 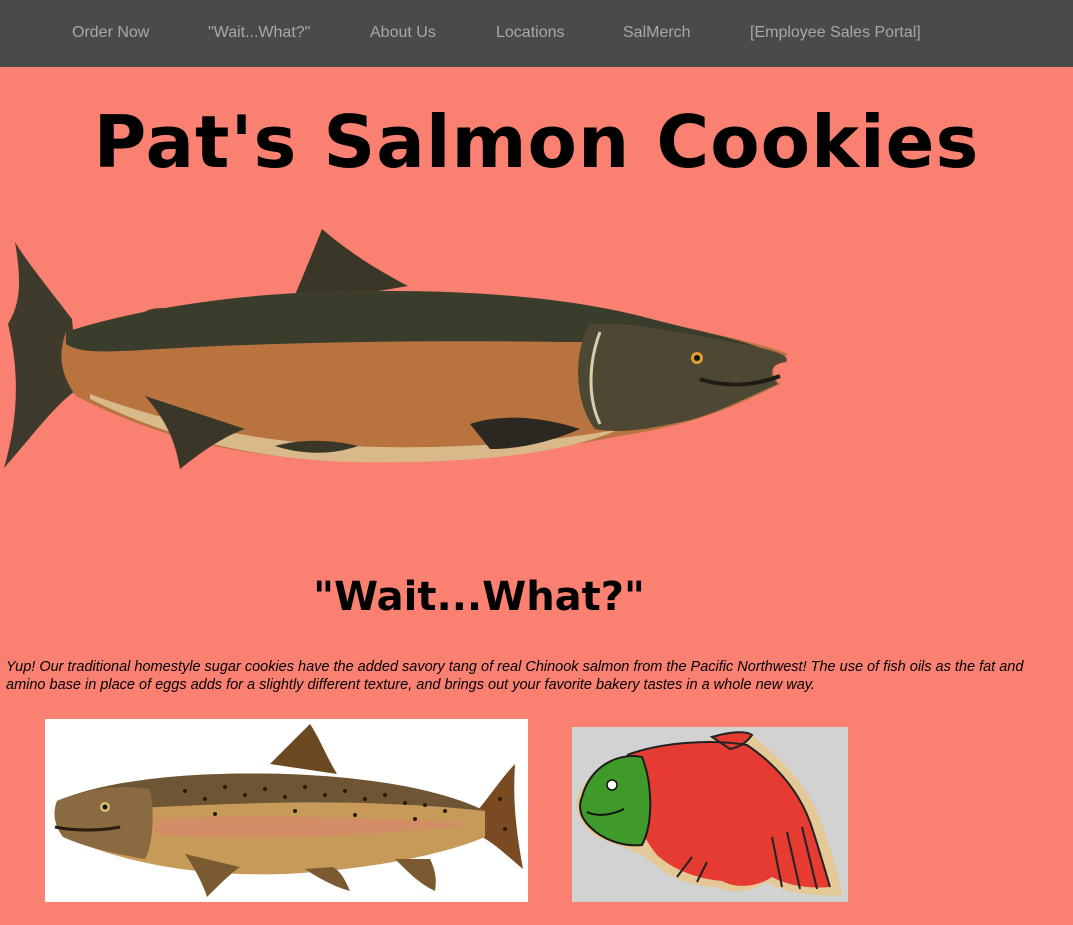 I want to click on wait-what-heading: "Wait...What?", so click(x=479, y=597).